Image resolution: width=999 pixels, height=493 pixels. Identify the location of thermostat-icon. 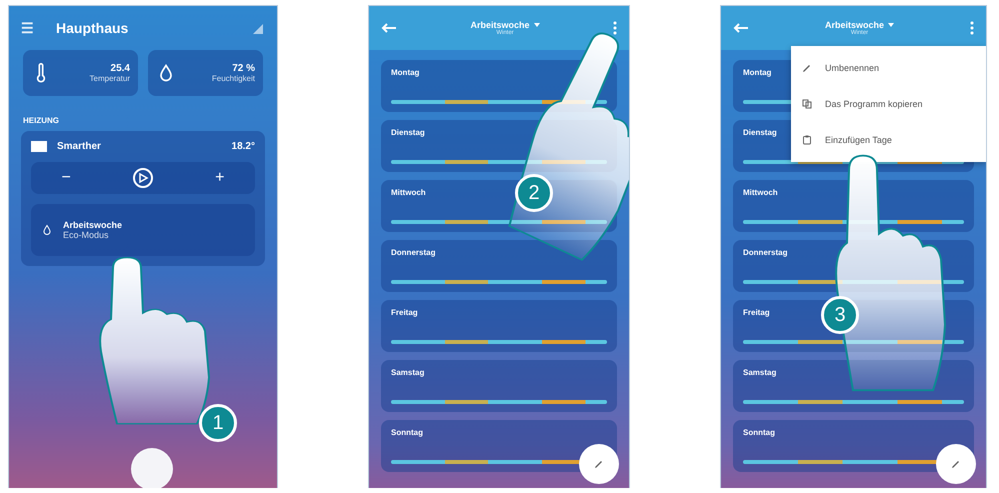
(39, 146).